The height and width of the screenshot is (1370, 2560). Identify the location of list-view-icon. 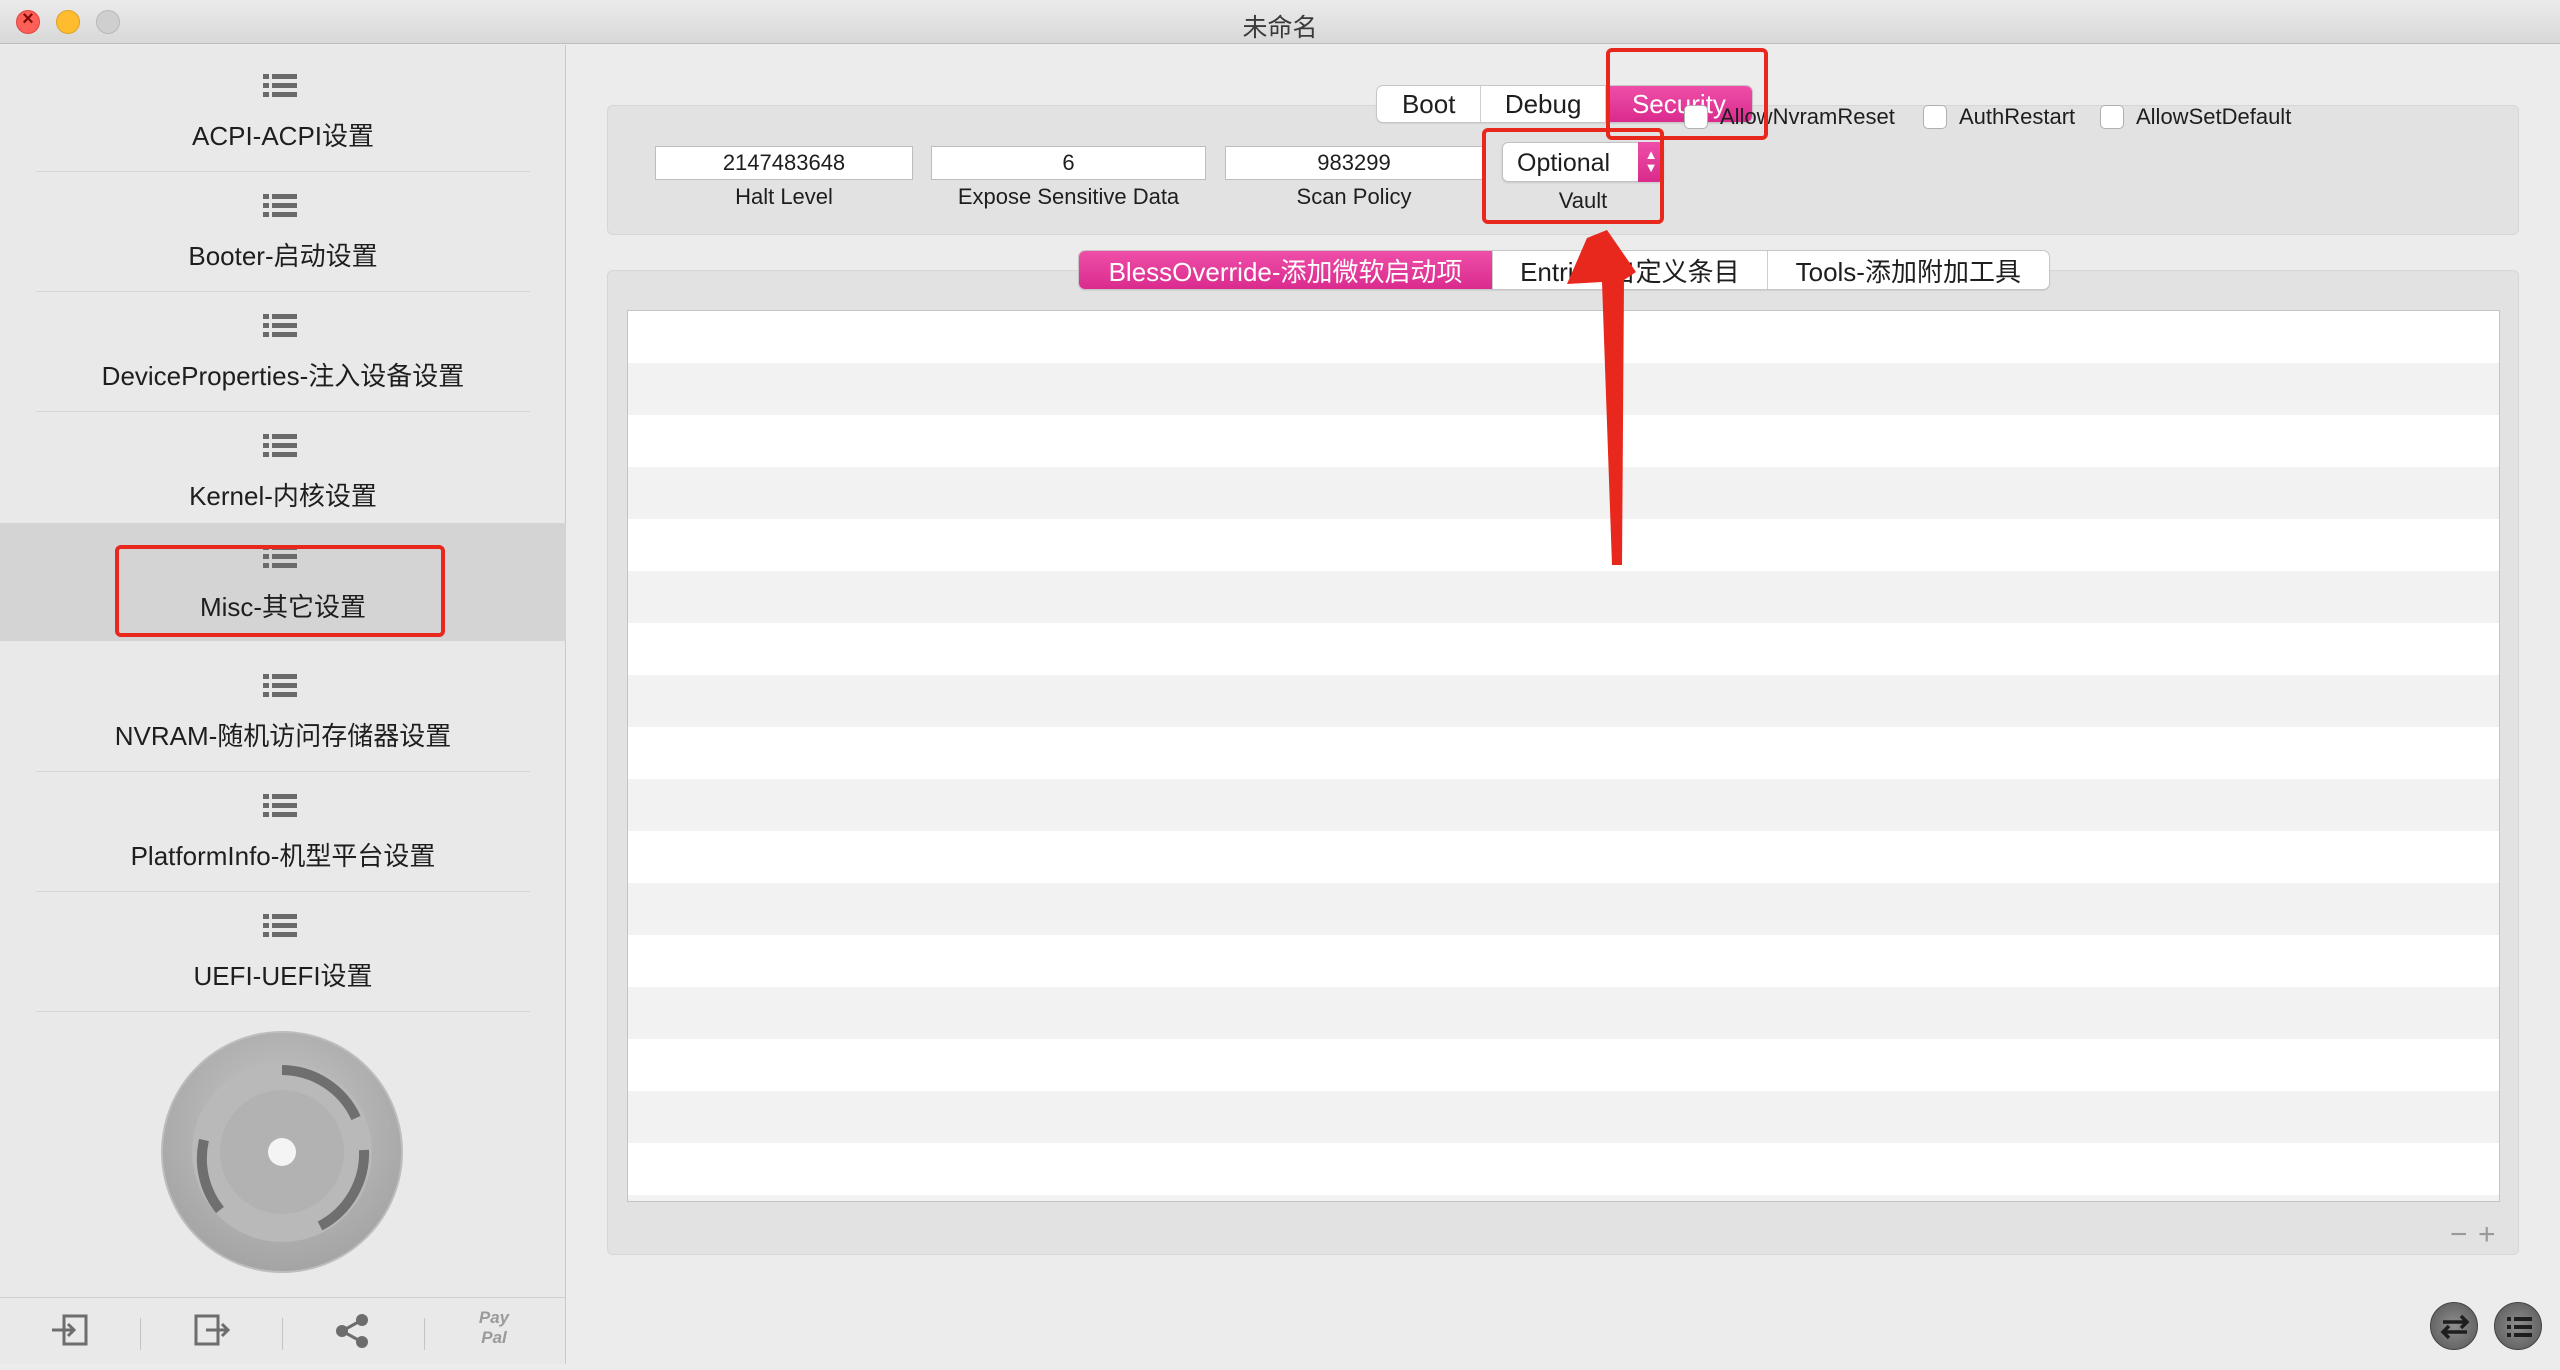
(2519, 1327).